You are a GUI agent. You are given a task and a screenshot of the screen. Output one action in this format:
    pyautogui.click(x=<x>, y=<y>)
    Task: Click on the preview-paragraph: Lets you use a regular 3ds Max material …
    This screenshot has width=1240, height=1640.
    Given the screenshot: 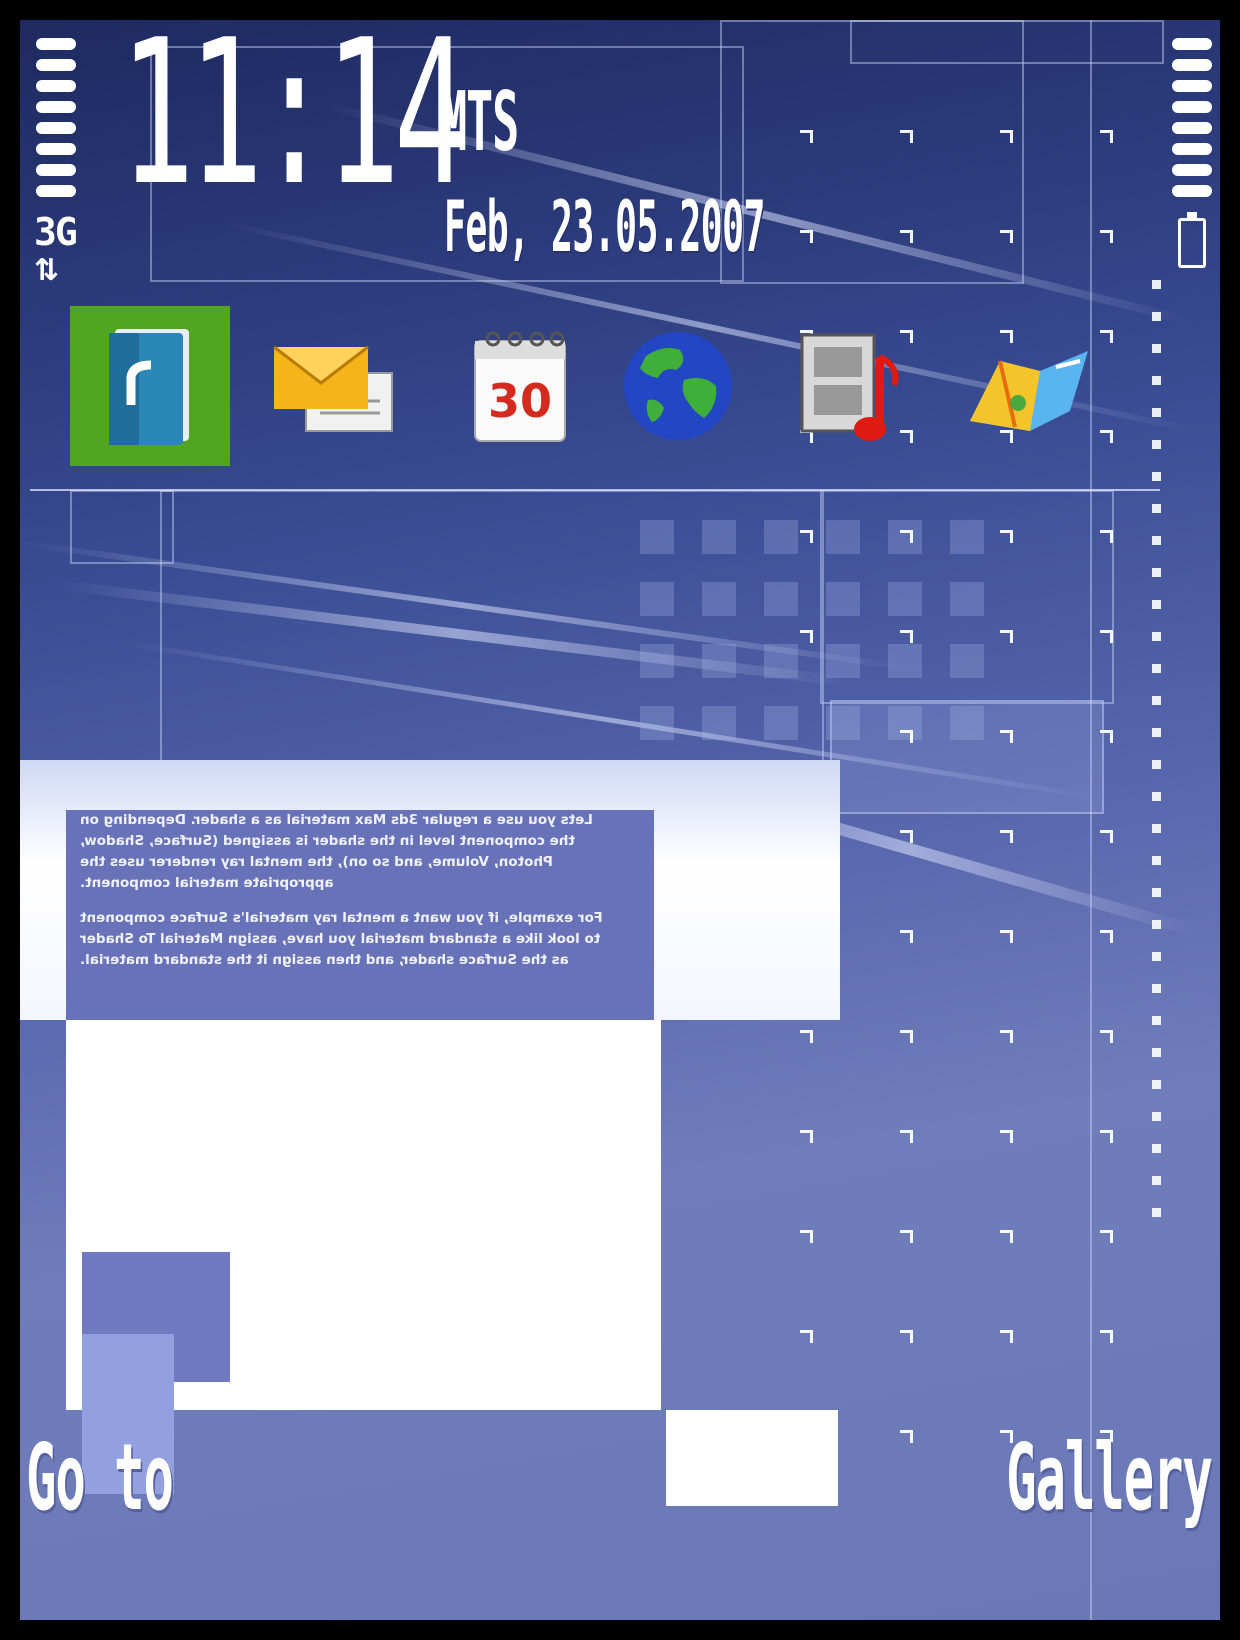 What is the action you would take?
    pyautogui.click(x=336, y=851)
    